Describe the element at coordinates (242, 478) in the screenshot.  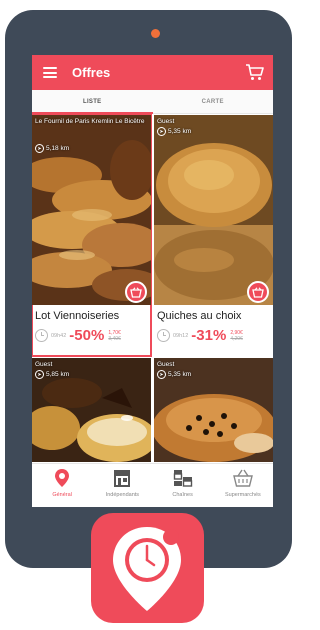
I see `shopping-basket-icon` at that location.